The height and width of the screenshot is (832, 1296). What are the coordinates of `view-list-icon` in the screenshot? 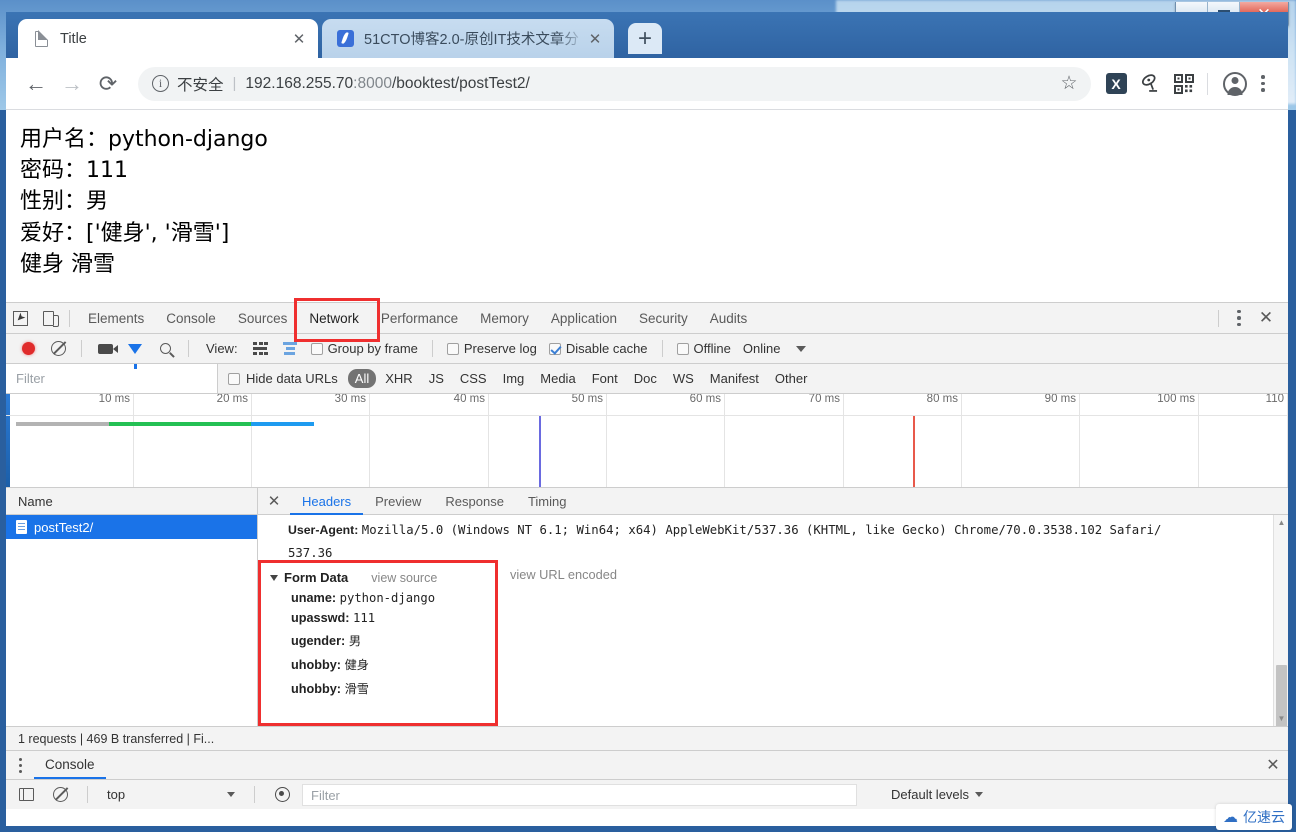 It's located at (260, 349).